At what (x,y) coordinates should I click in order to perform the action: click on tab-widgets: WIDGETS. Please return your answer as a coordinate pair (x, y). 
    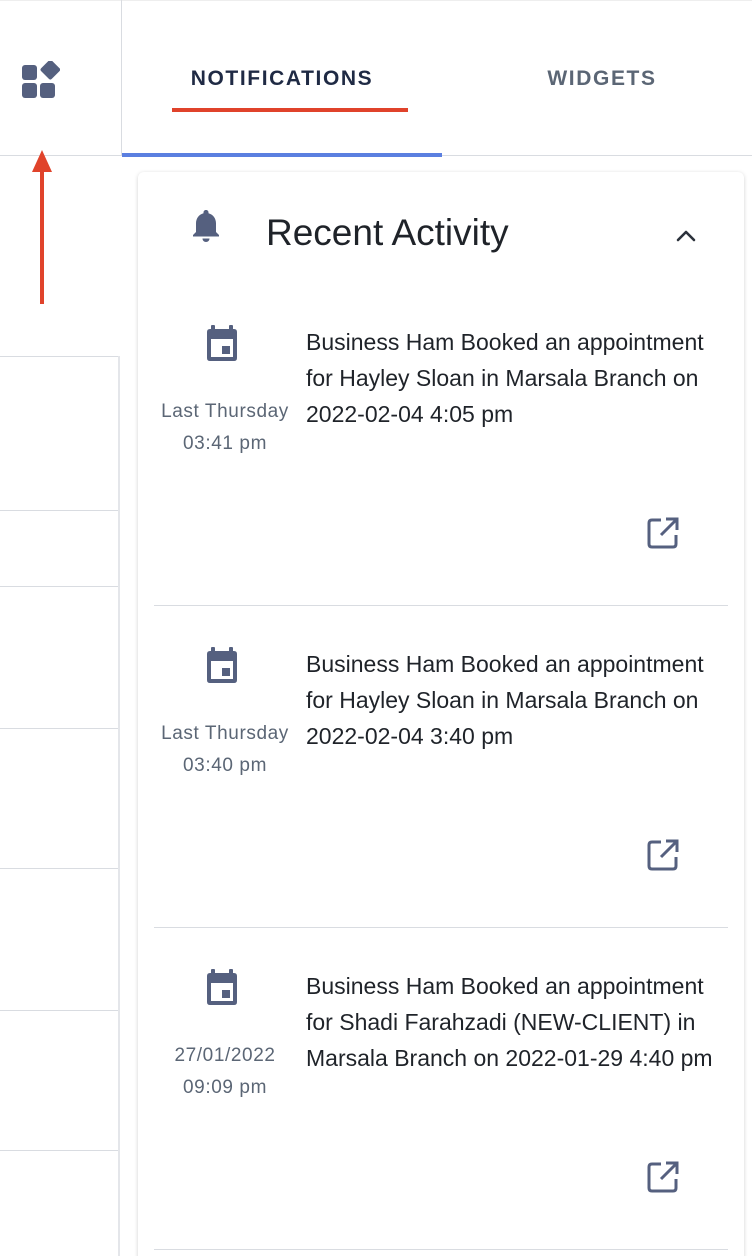
    Looking at the image, I should click on (597, 79).